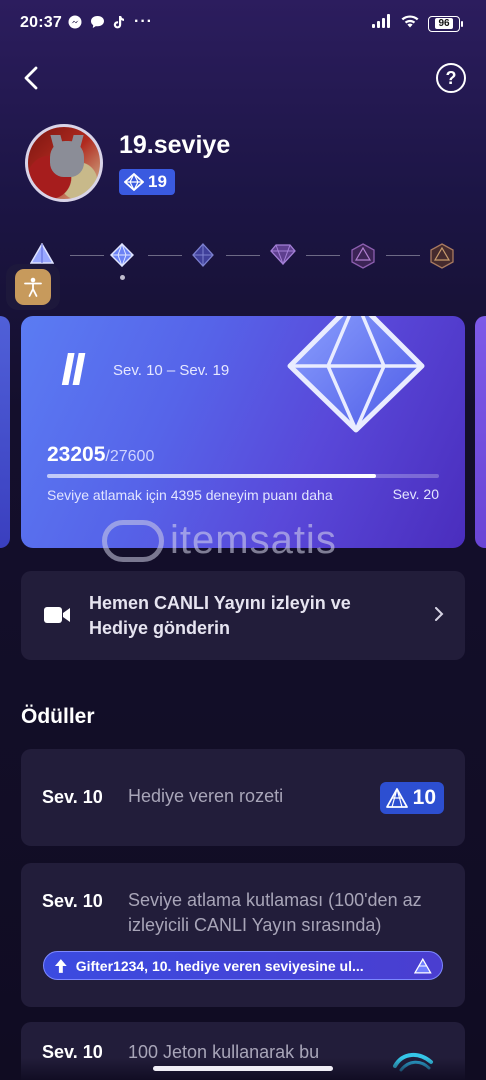 The height and width of the screenshot is (1080, 486). Describe the element at coordinates (415, 494) in the screenshot. I see `next-level-label: Sev. 20` at that location.